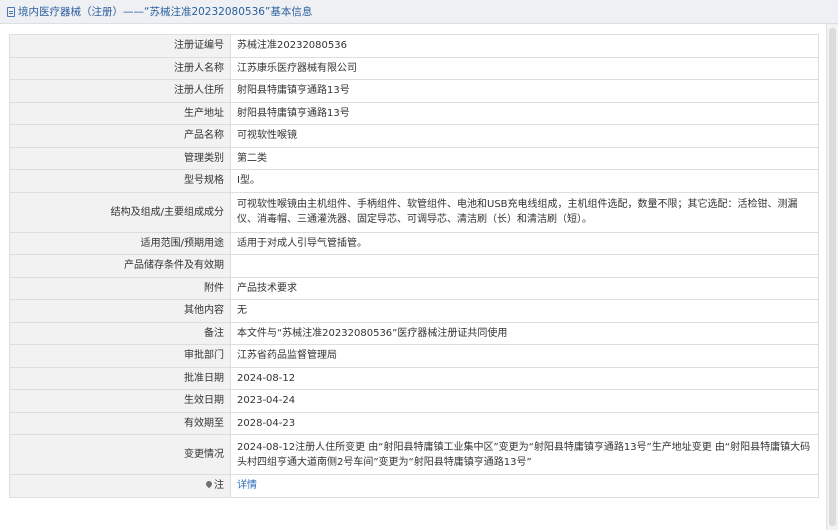 The width and height of the screenshot is (838, 530). I want to click on table-row: 其他内容 无, so click(414, 311).